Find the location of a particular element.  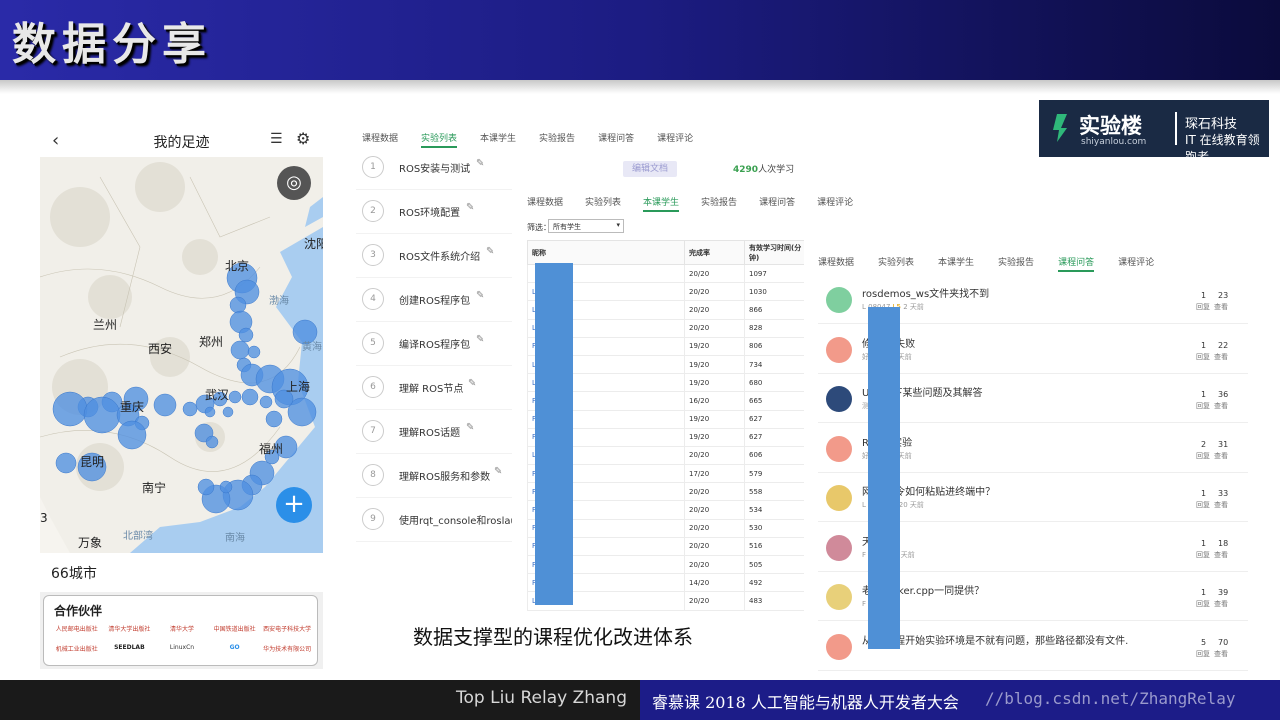

lesson-title: ROS安装与测试 is located at coordinates (434, 167).